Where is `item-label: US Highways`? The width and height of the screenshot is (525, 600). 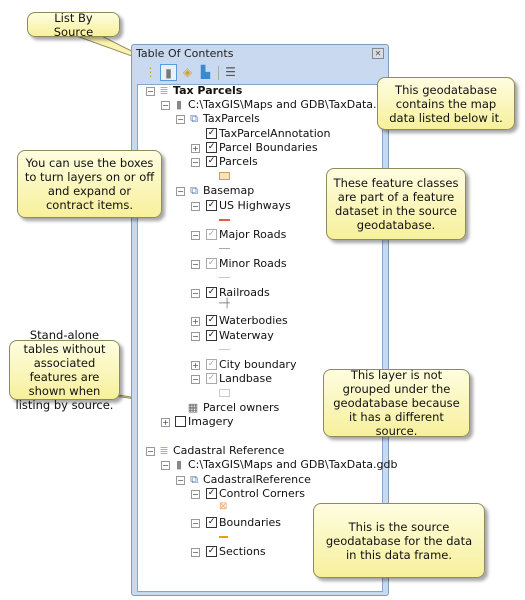 item-label: US Highways is located at coordinates (255, 205).